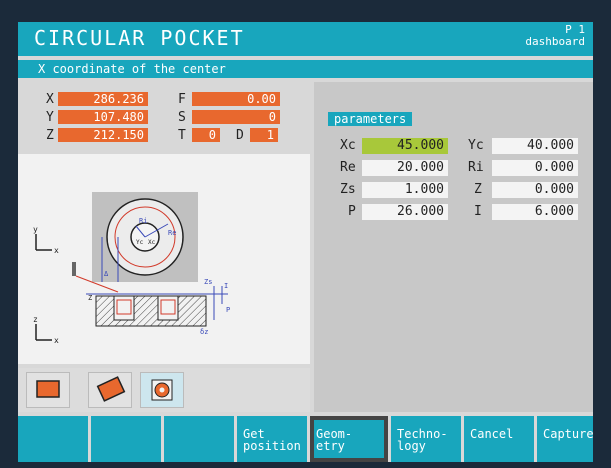 The image size is (611, 468). What do you see at coordinates (476, 145) in the screenshot?
I see `param-label-yc: Yc` at bounding box center [476, 145].